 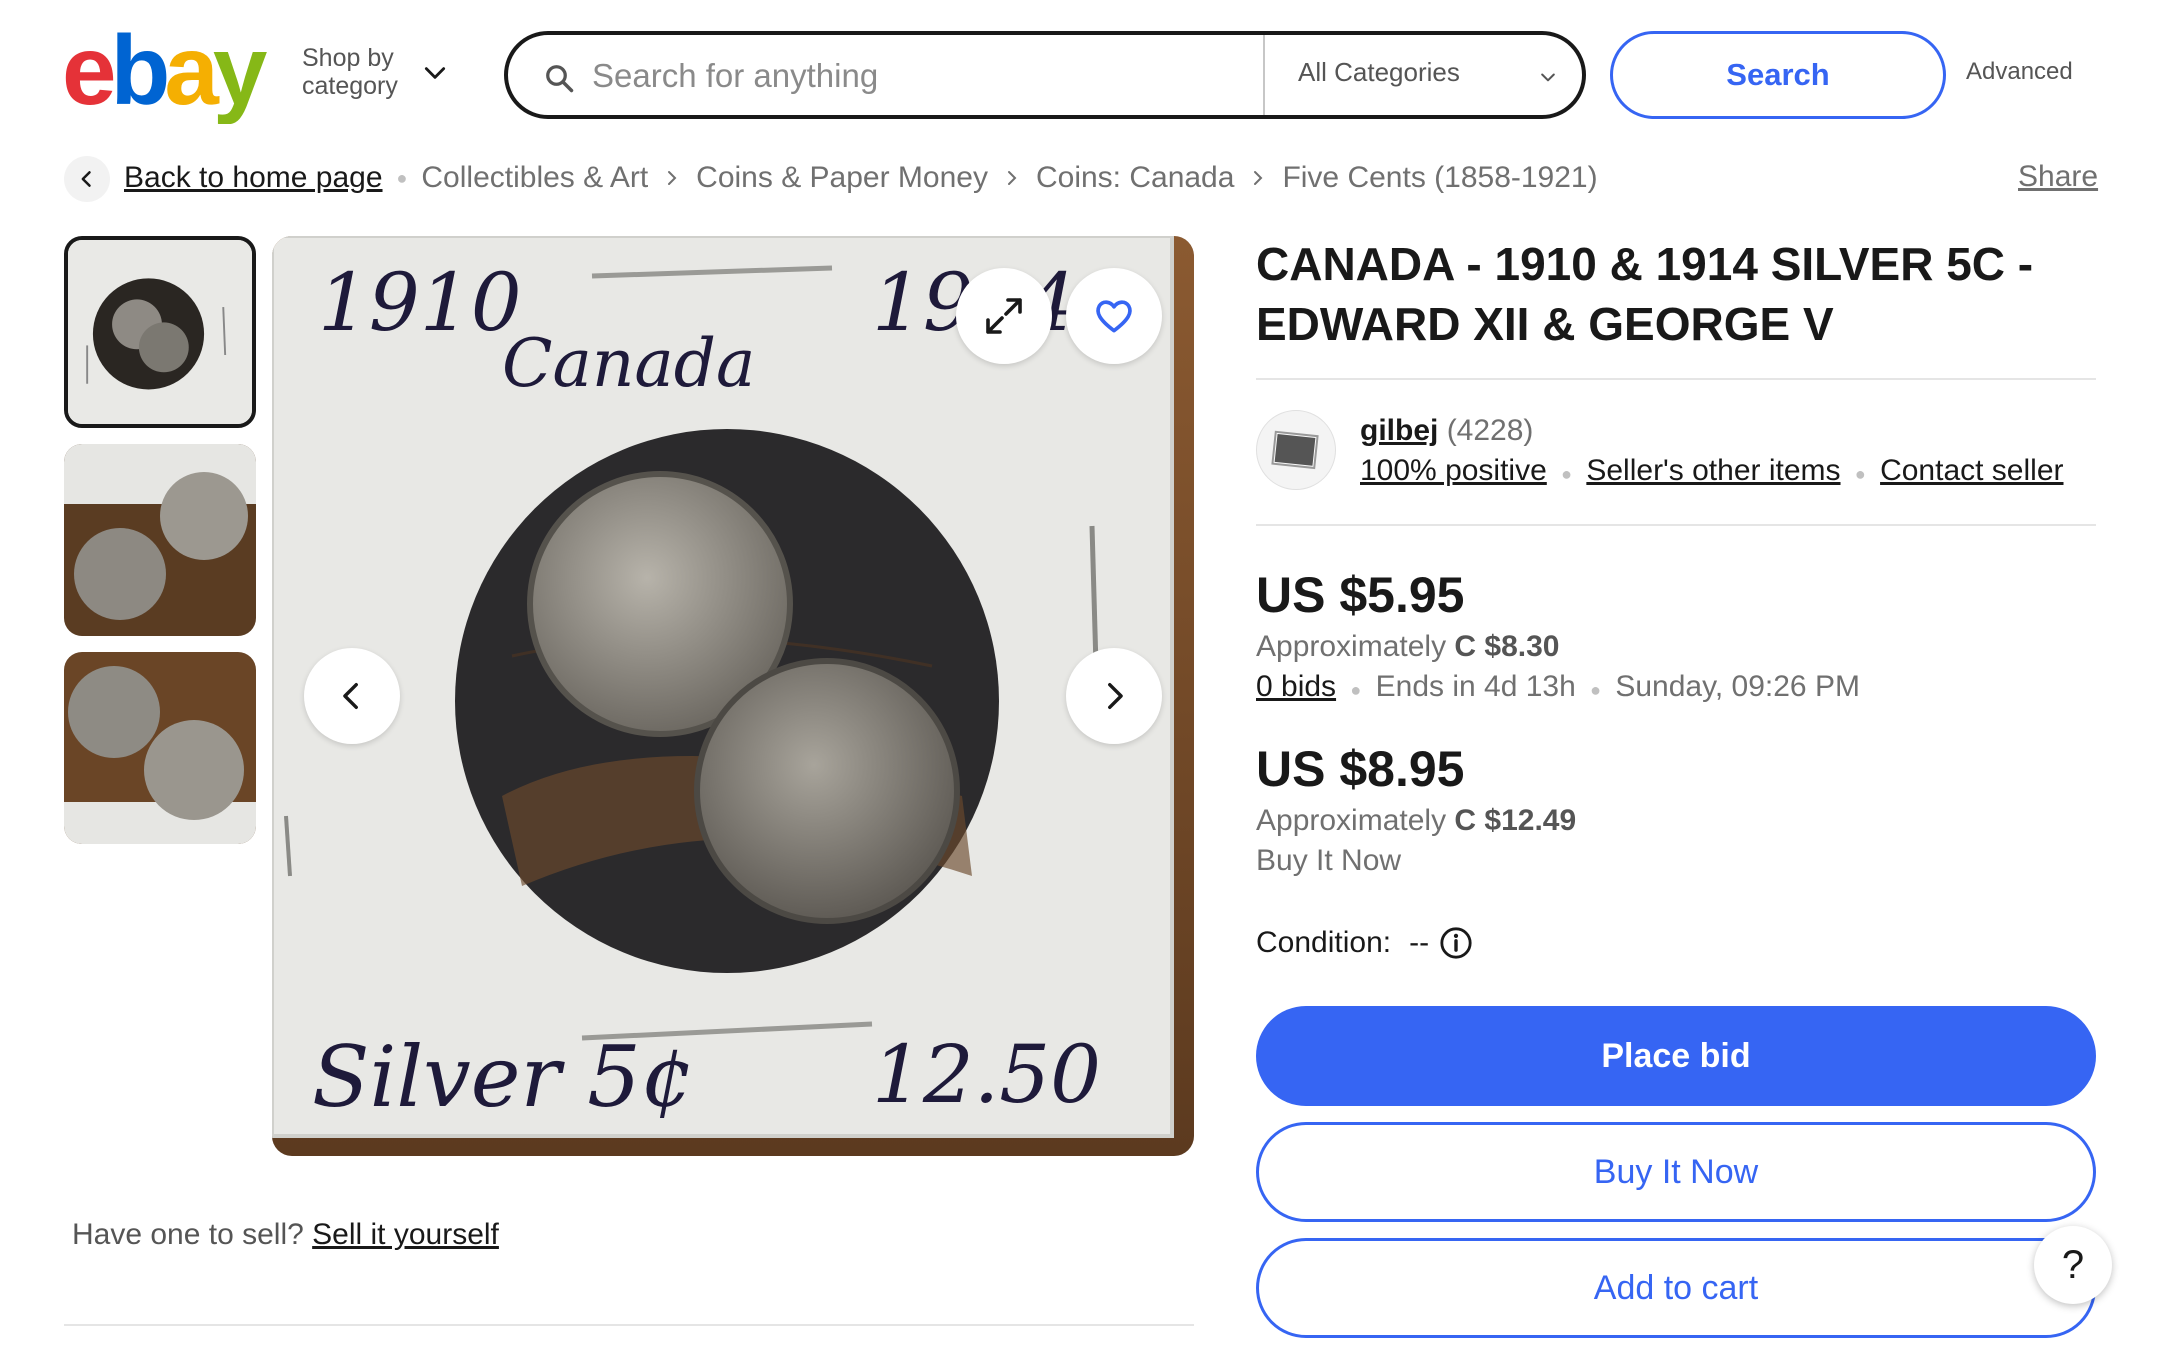 I want to click on back-to-home-link: Back to home page, so click(x=253, y=178).